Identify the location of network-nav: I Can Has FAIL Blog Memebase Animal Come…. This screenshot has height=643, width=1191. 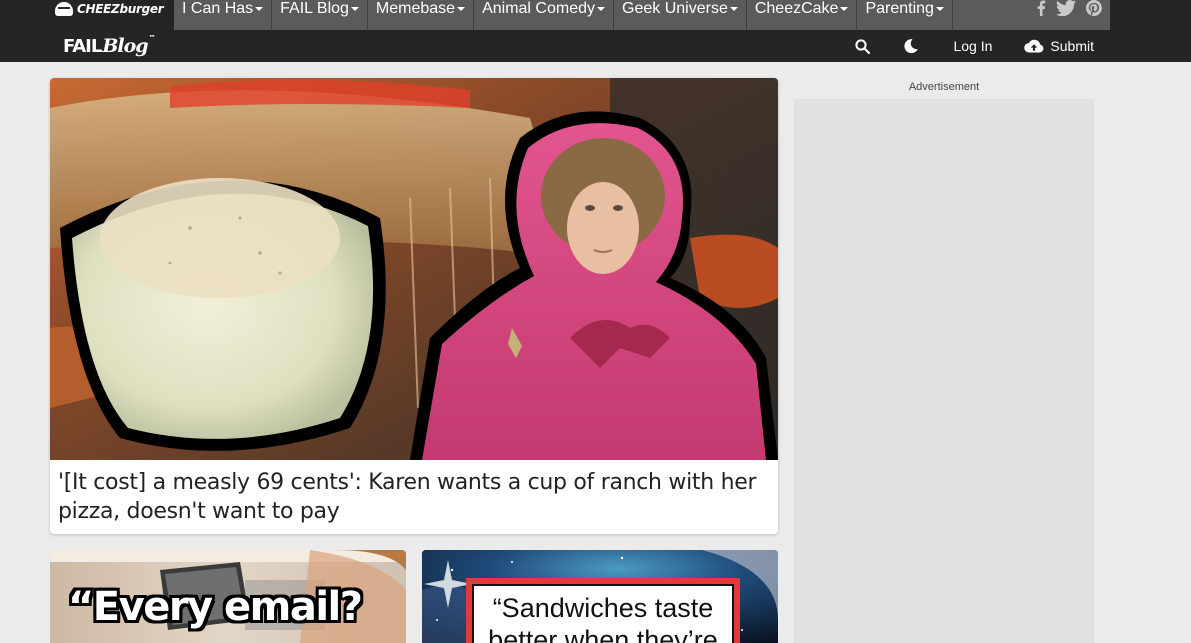
(642, 15).